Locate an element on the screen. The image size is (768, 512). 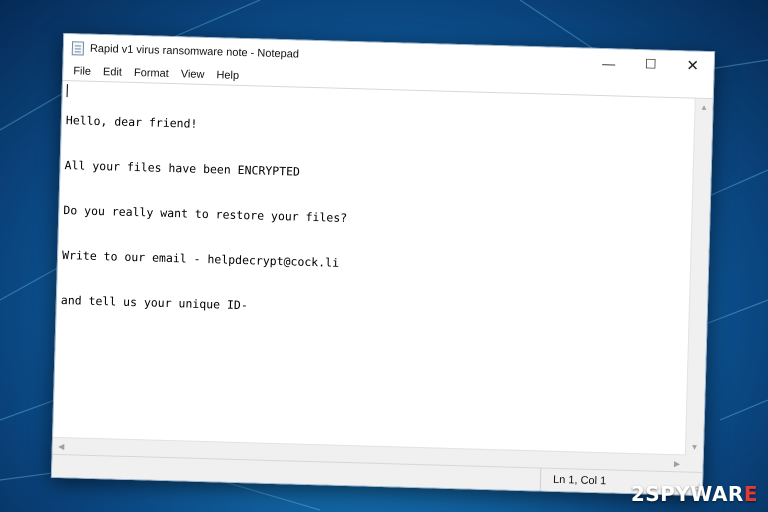
scroll-left-arrow-icon: ◀ is located at coordinates (61, 446).